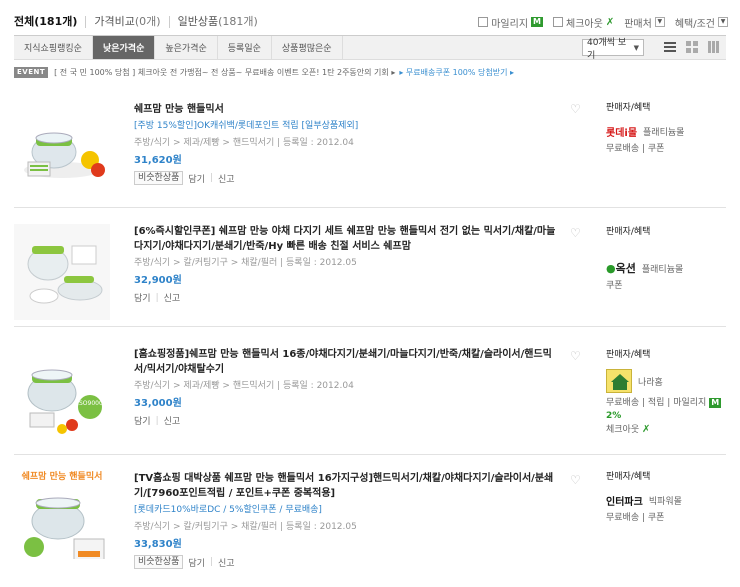 Image resolution: width=740 pixels, height=587 pixels. I want to click on view-mode-switch, so click(692, 47).